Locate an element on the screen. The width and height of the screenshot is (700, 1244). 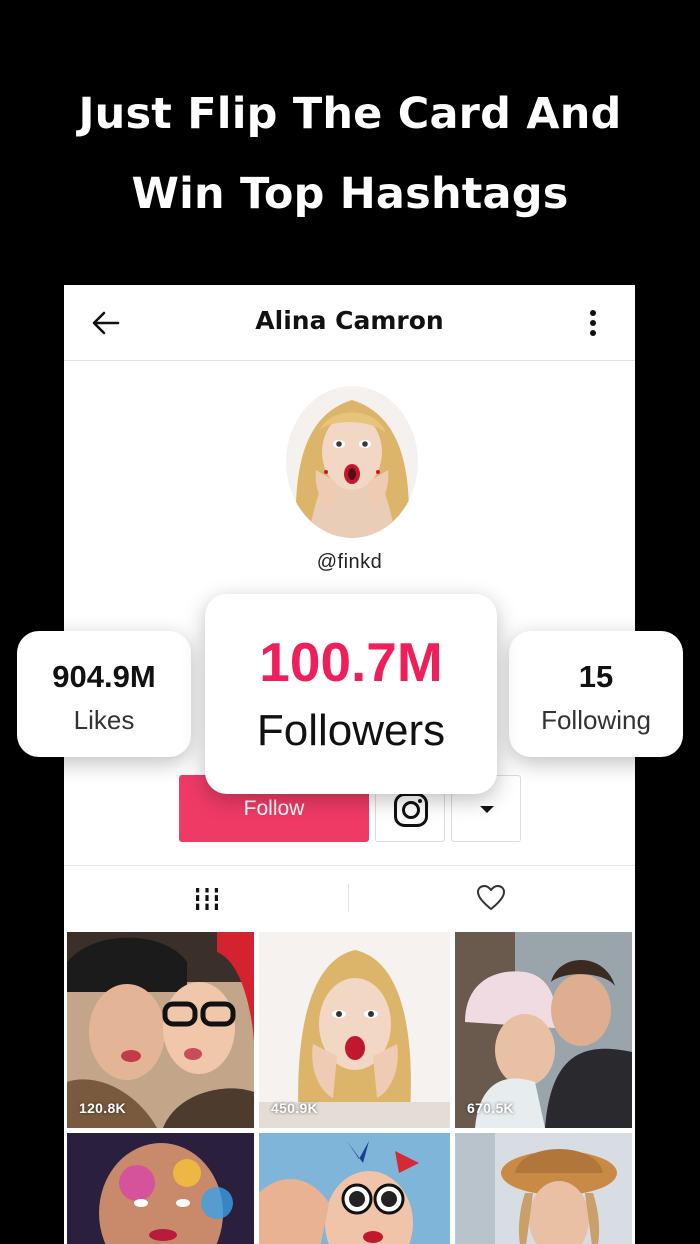
video-thumbnail: 120.8K is located at coordinates (160, 1030).